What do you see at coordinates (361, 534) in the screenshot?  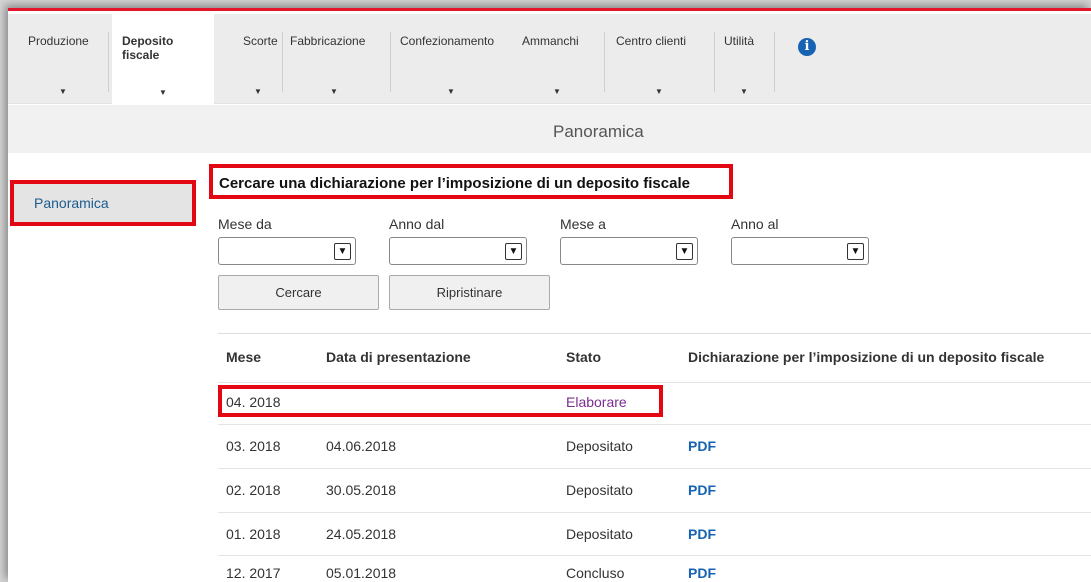 I see `row-date: 24.05.2018` at bounding box center [361, 534].